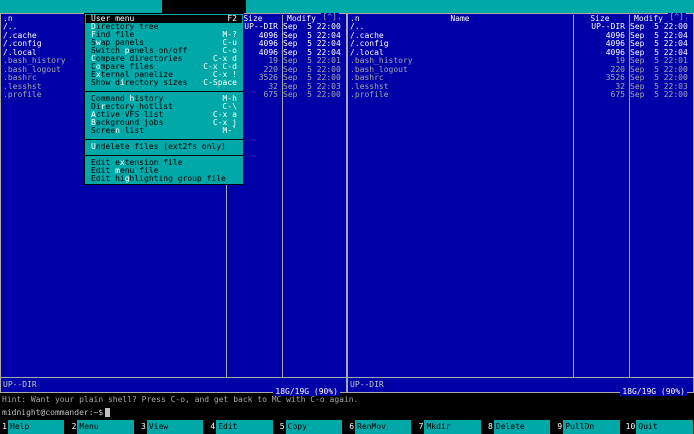  I want to click on menu-item-shortcut: C-Space, so click(220, 82).